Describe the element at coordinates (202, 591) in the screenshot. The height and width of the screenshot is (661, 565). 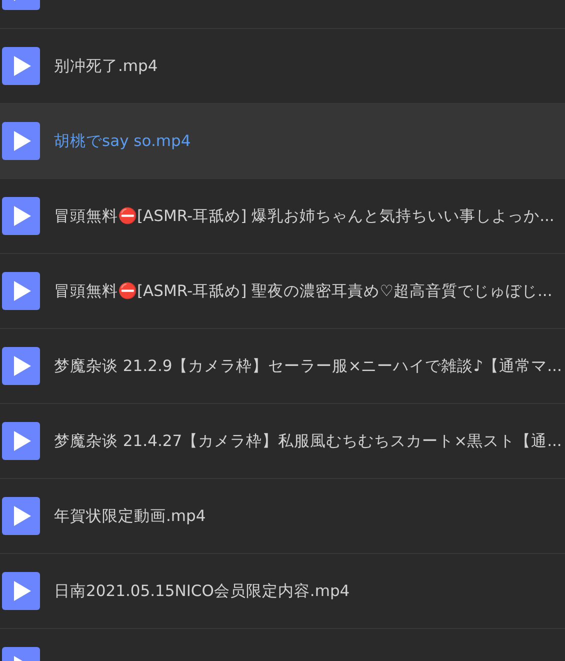
I see `file-name: 日南2021.05.15NICO会员限定内容.mp4` at that location.